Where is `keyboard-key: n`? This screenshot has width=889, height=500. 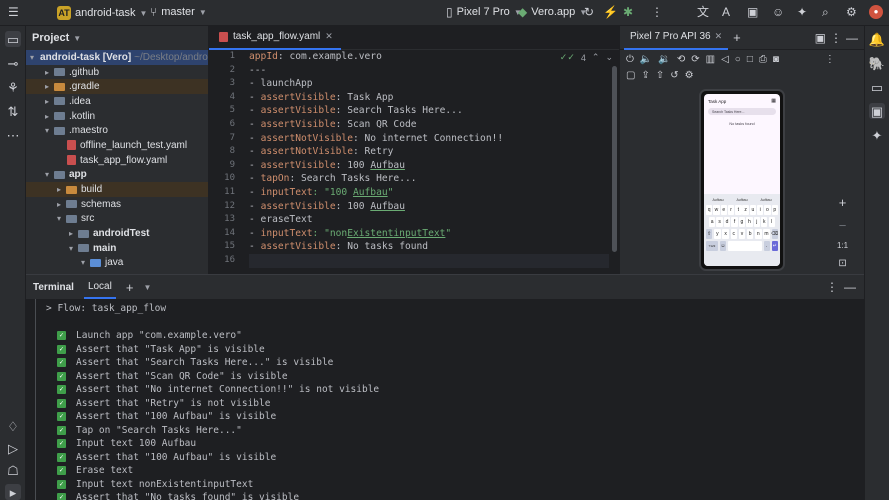 keyboard-key: n is located at coordinates (758, 234).